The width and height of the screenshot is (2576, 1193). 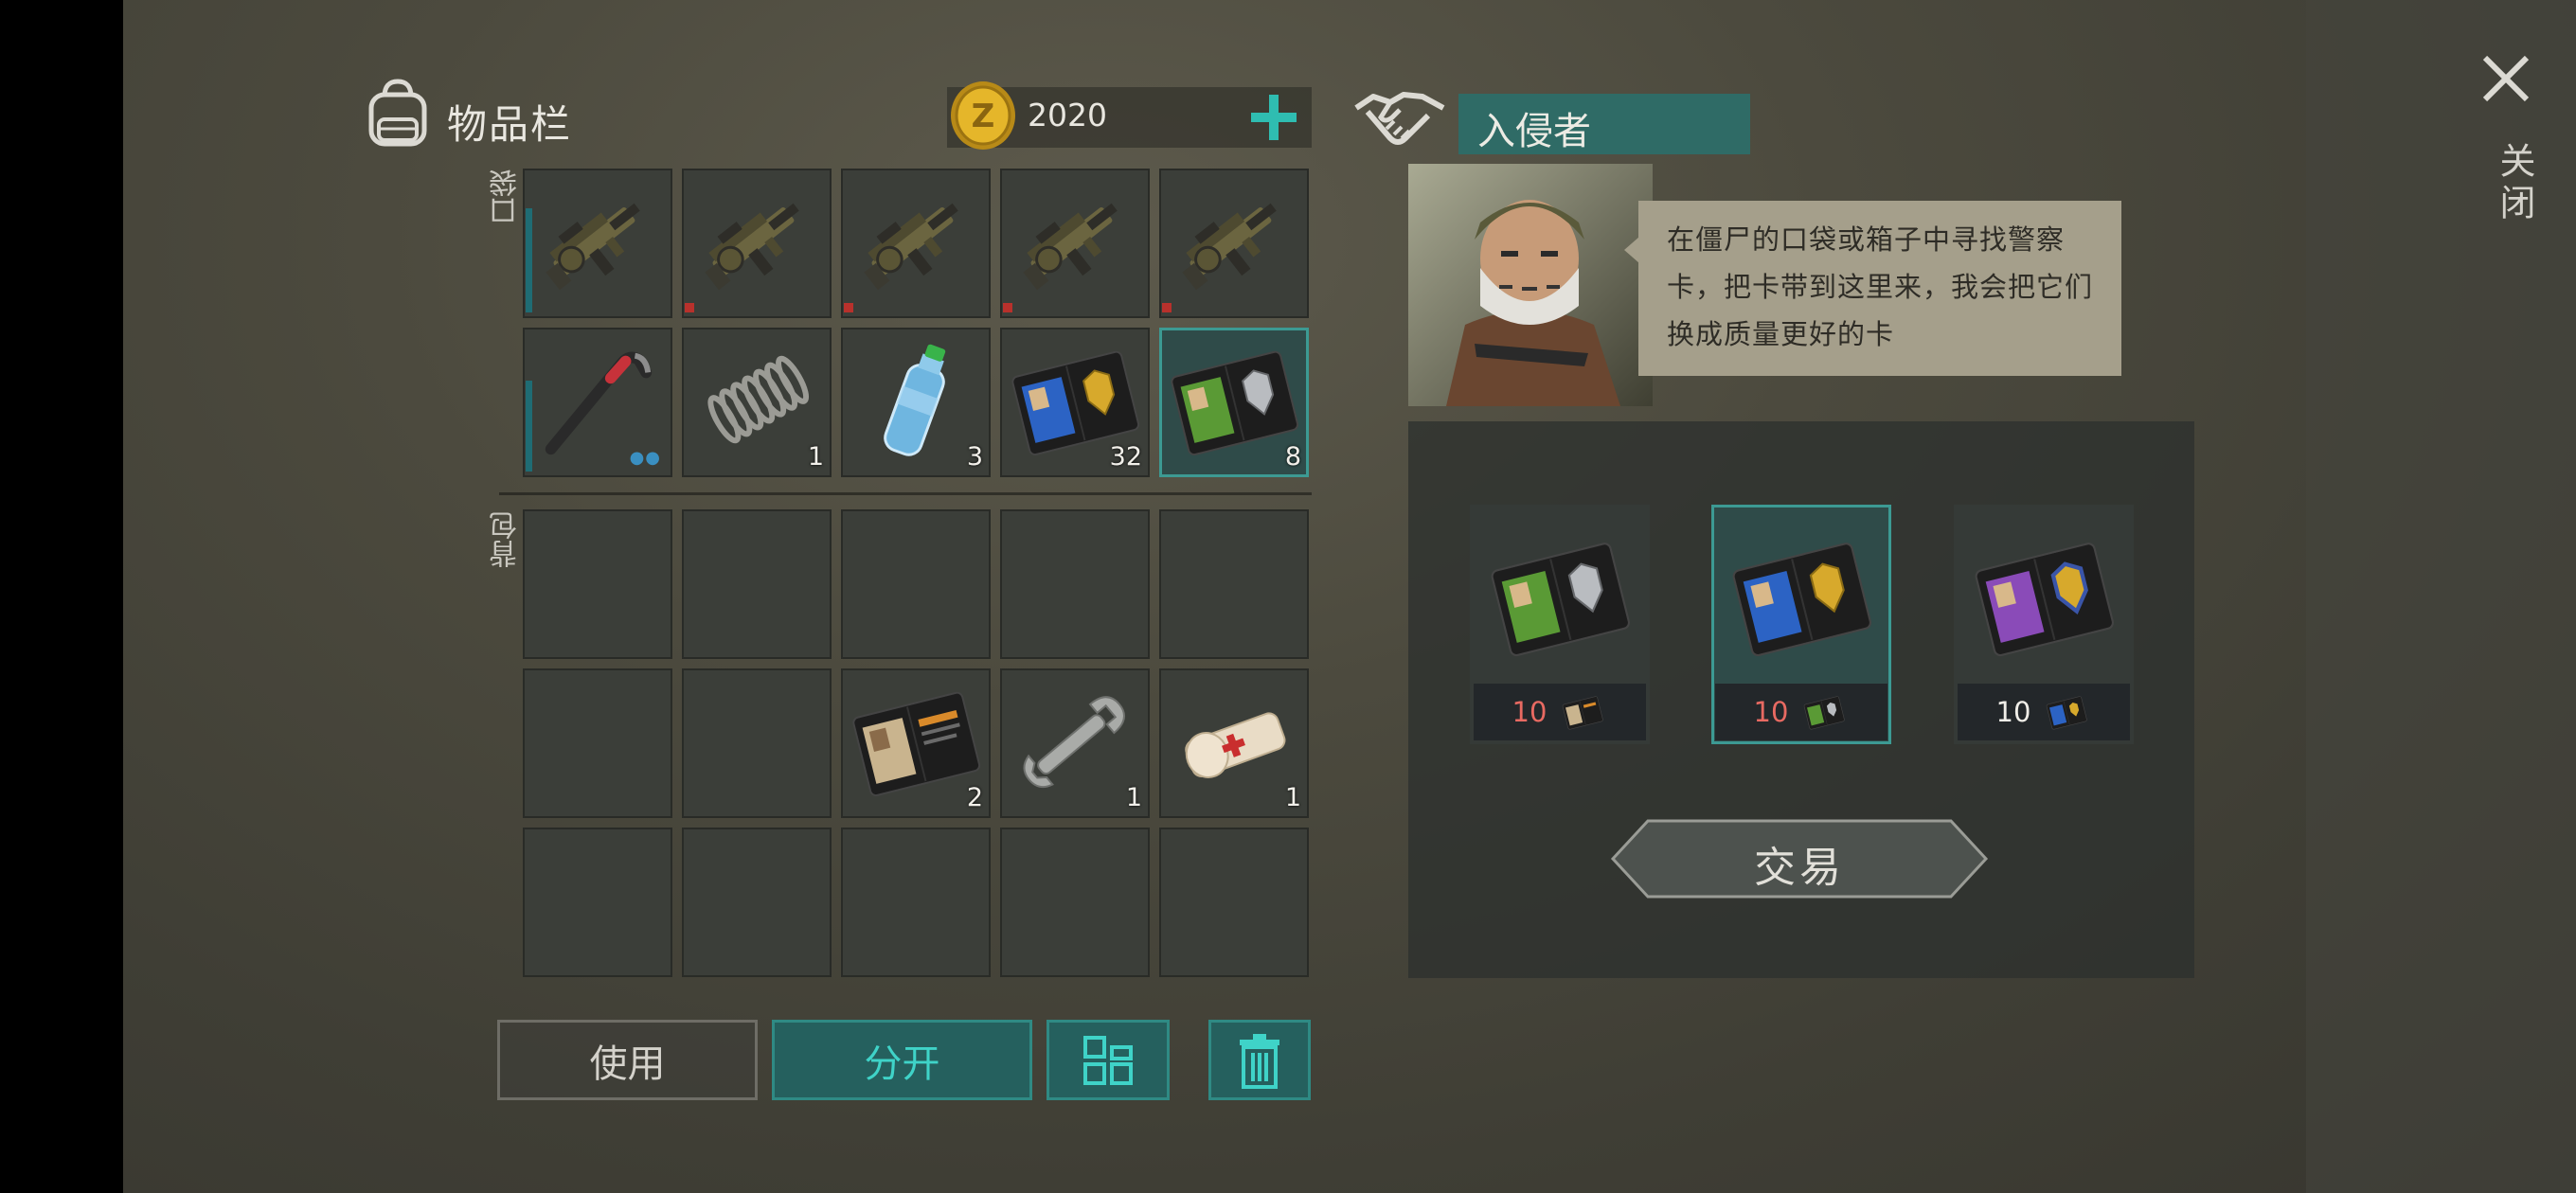 What do you see at coordinates (1273, 117) in the screenshot?
I see `add-coins-button` at bounding box center [1273, 117].